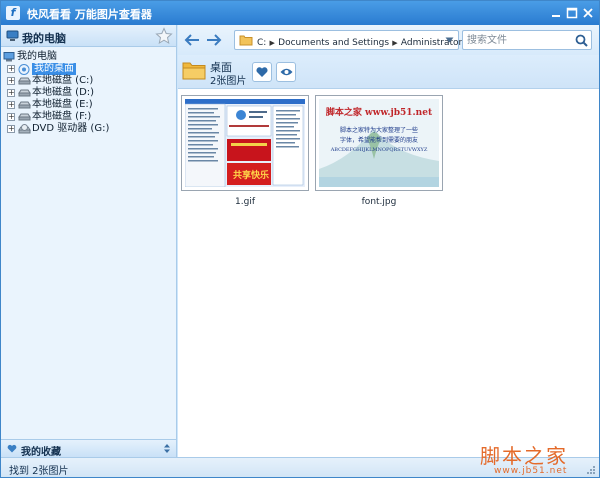  I want to click on title-bar: f 快风看看 万能图片查看器, so click(300, 13).